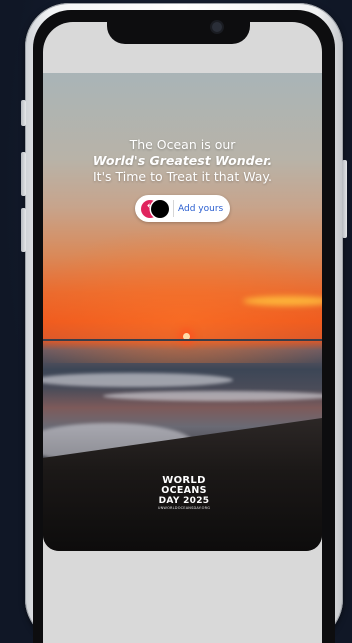 The height and width of the screenshot is (643, 352). What do you see at coordinates (182, 597) in the screenshot?
I see `screen-bottom-area` at bounding box center [182, 597].